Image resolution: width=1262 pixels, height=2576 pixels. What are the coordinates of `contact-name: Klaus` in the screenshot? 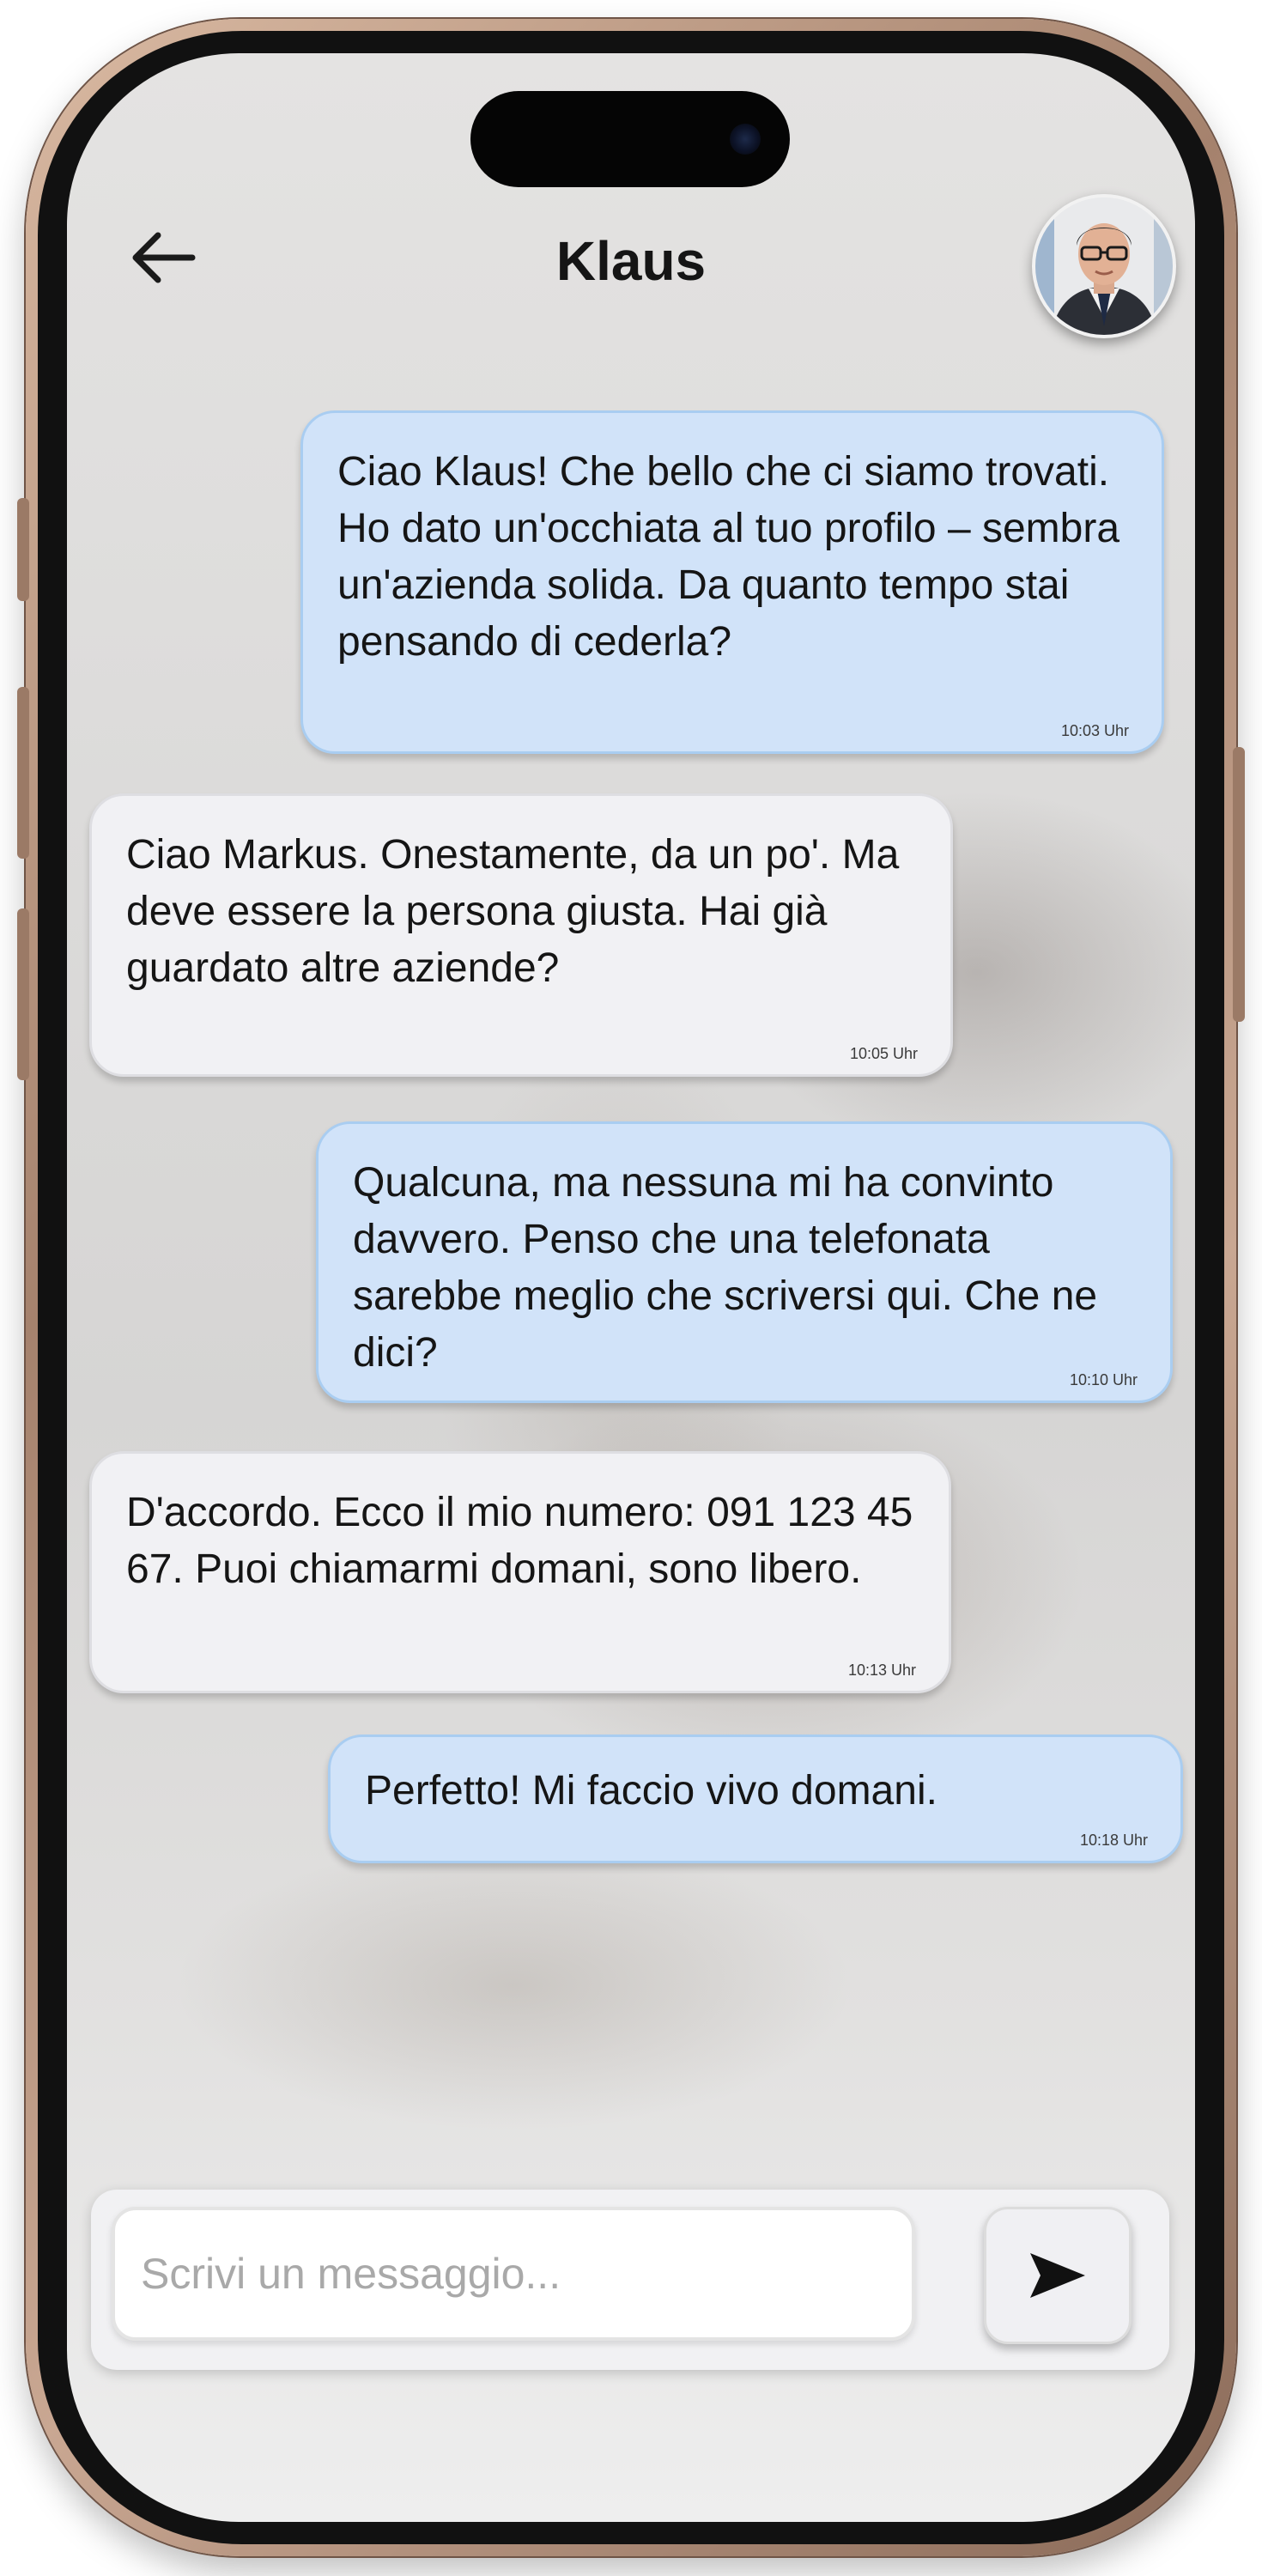 It's located at (631, 261).